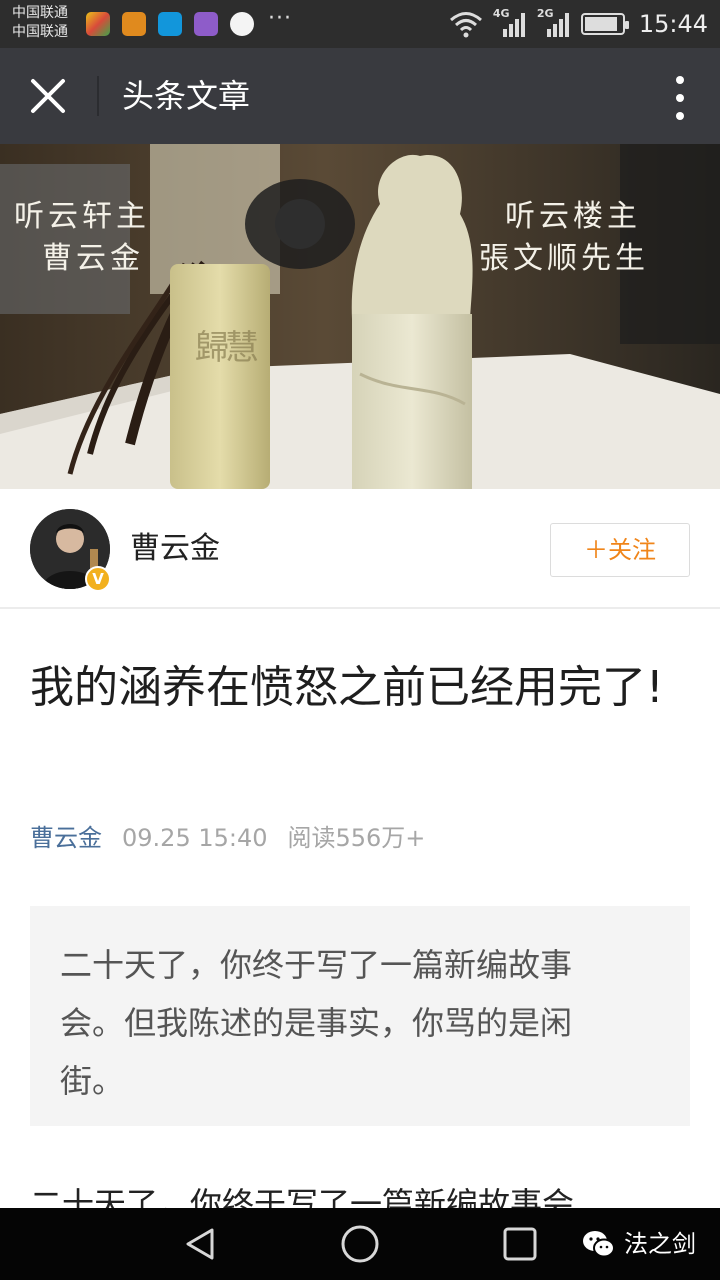  Describe the element at coordinates (93, 258) in the screenshot. I see `banner-caption-left-line2: 曹云金` at that location.